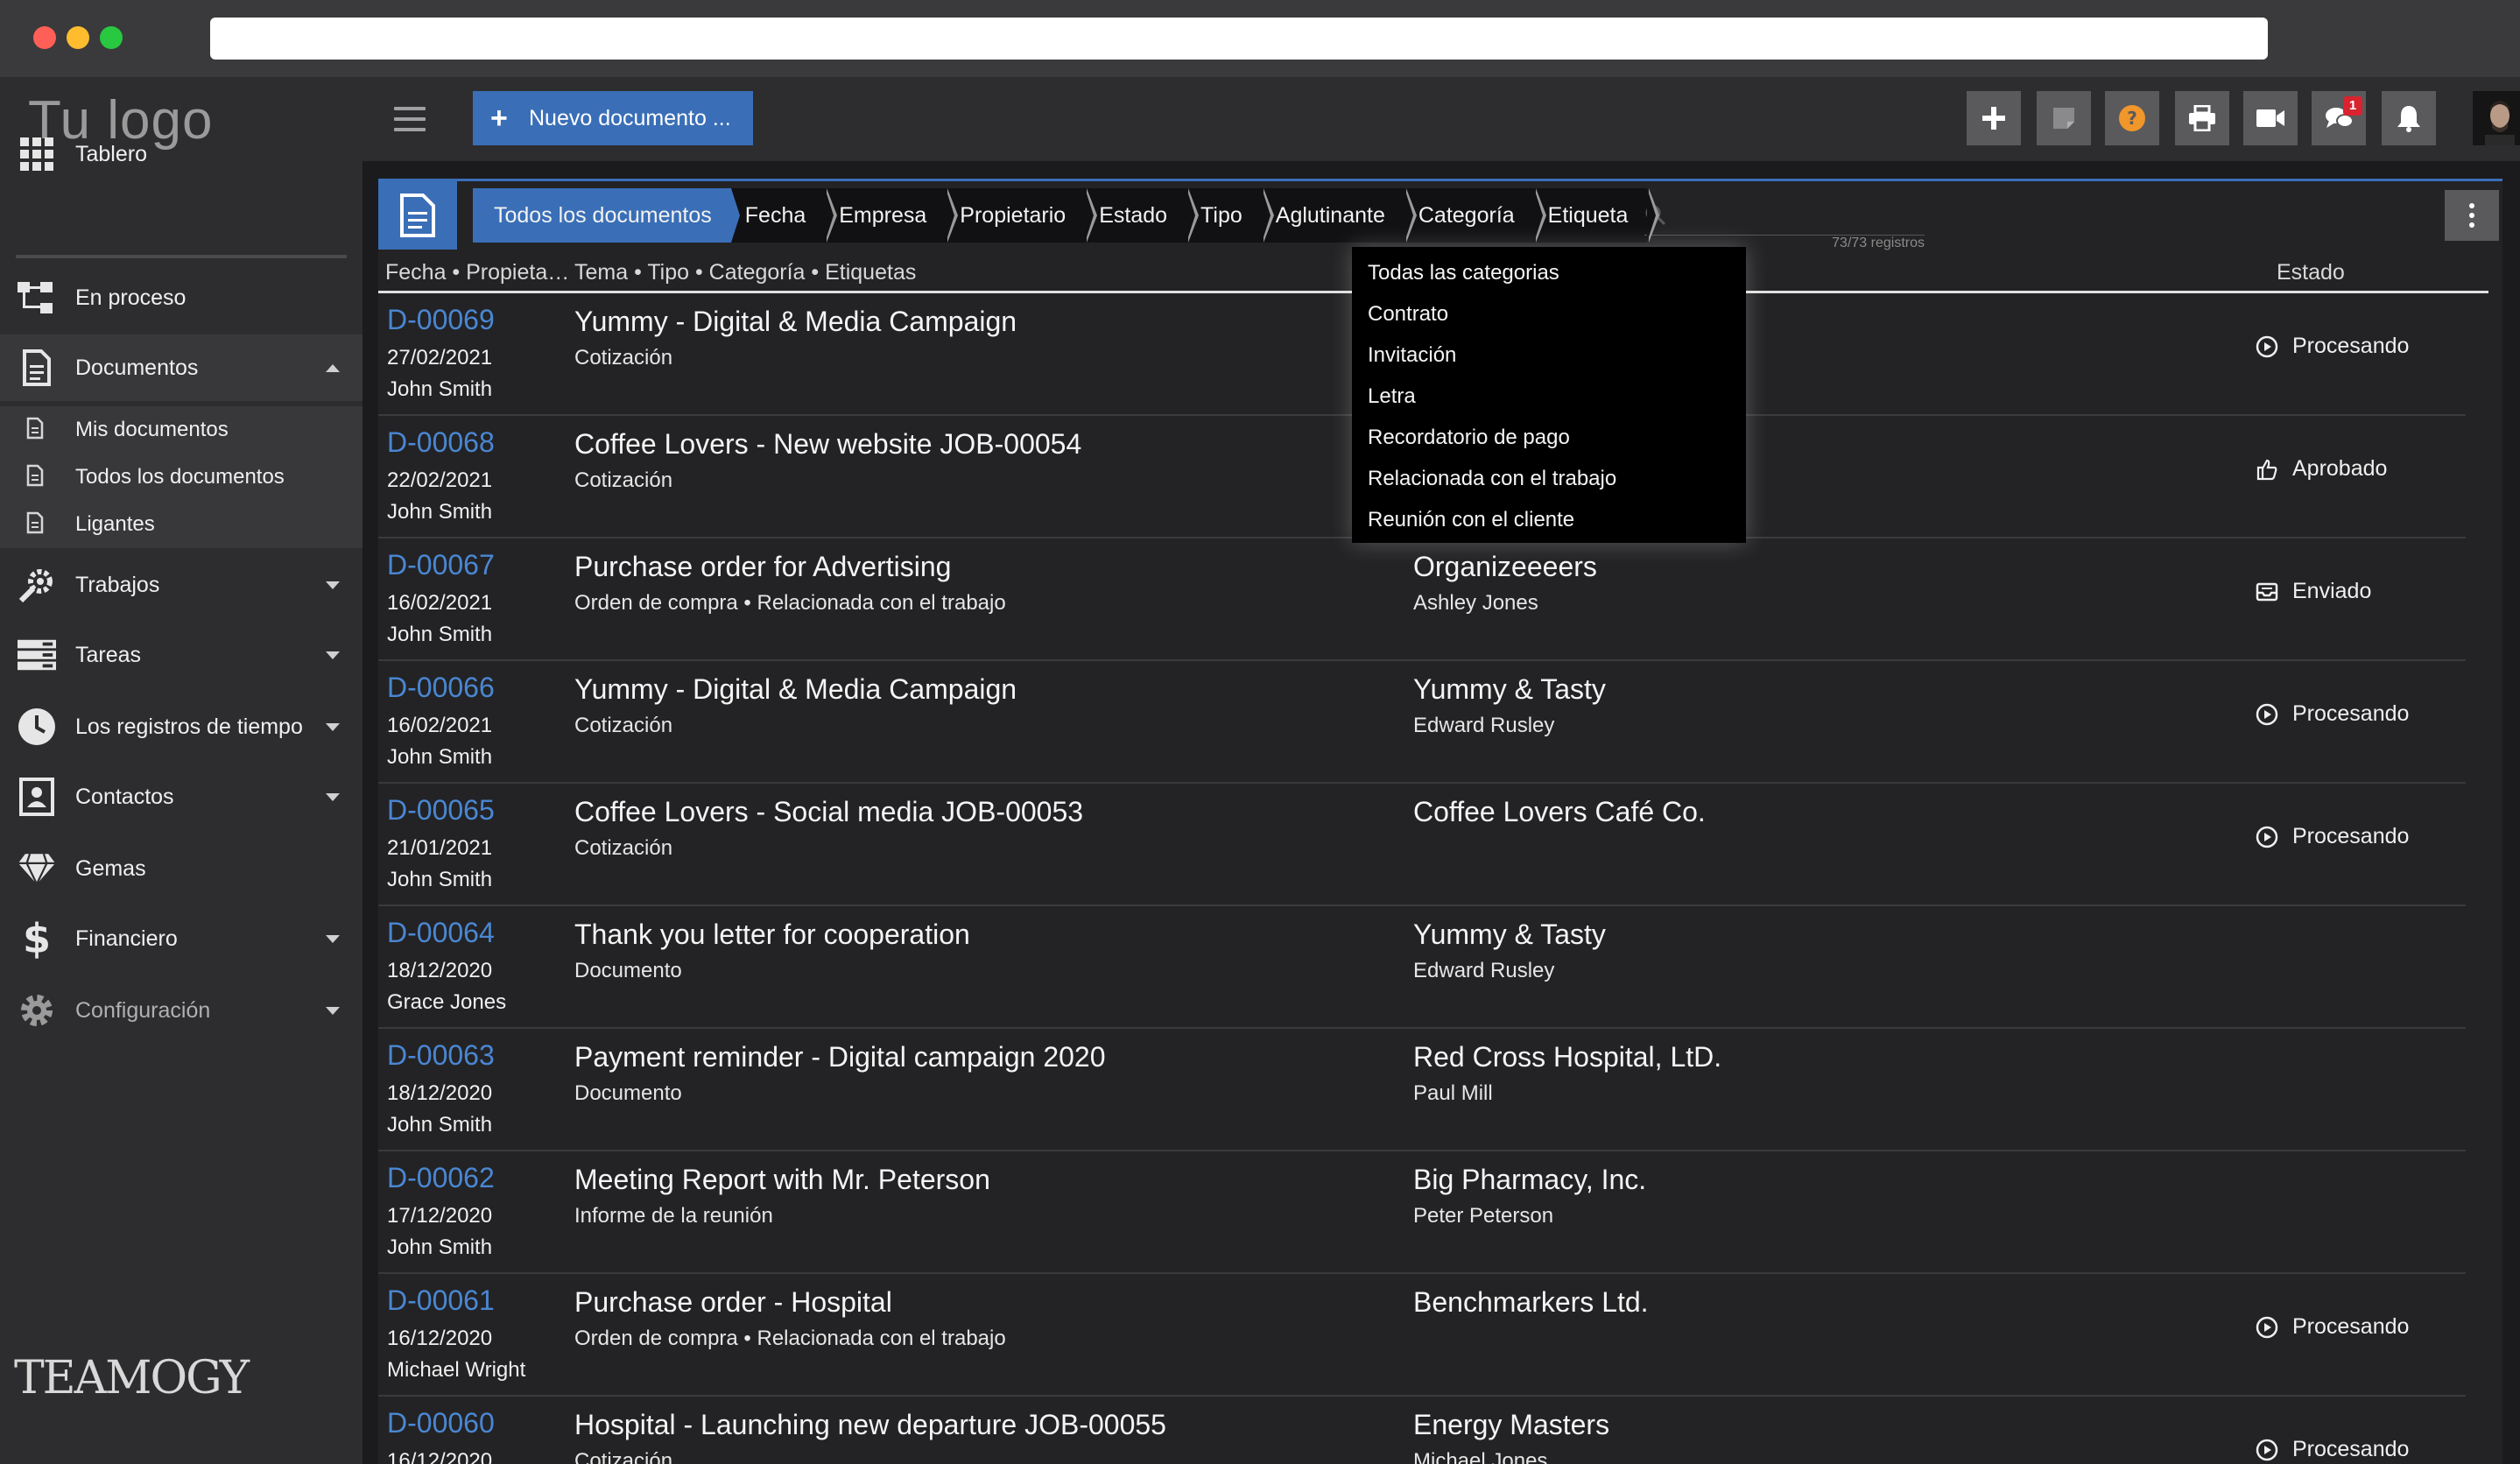 The image size is (2520, 1464). What do you see at coordinates (2267, 469) in the screenshot?
I see `thumbs-up-icon` at bounding box center [2267, 469].